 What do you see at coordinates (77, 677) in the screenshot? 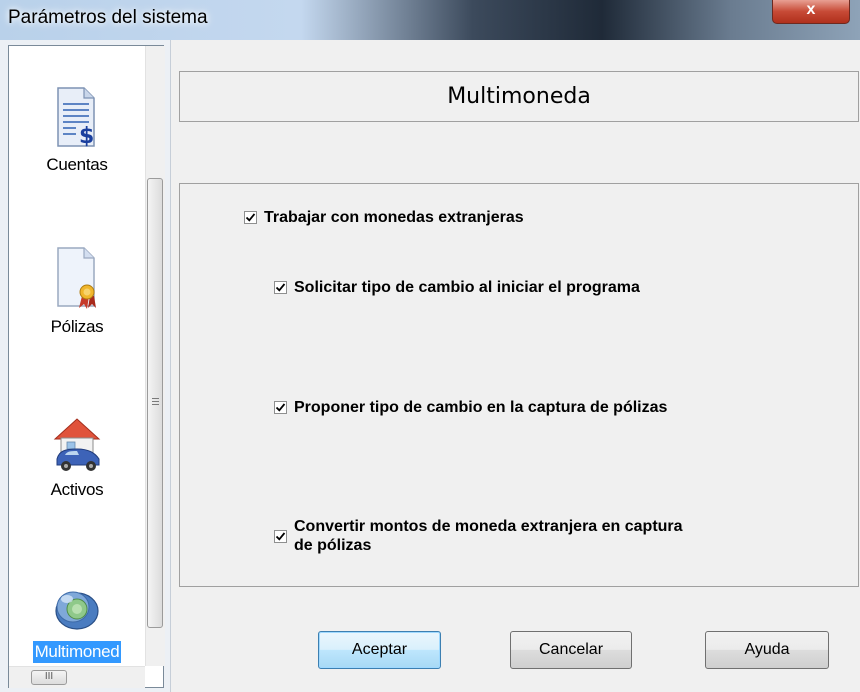
I see `horizontal-scrollbar: III` at bounding box center [77, 677].